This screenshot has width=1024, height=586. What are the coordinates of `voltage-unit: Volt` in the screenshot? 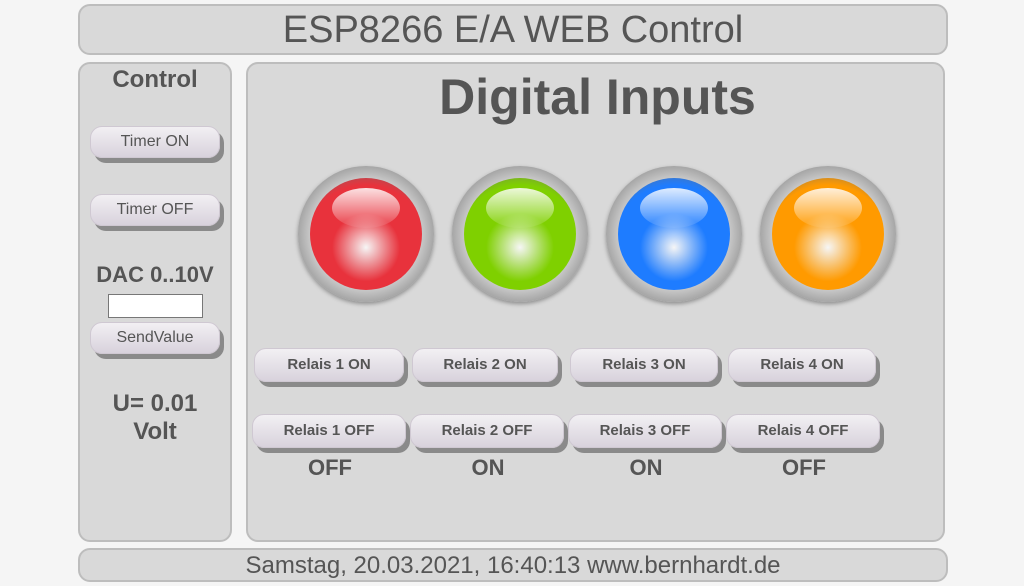 It's located at (155, 431).